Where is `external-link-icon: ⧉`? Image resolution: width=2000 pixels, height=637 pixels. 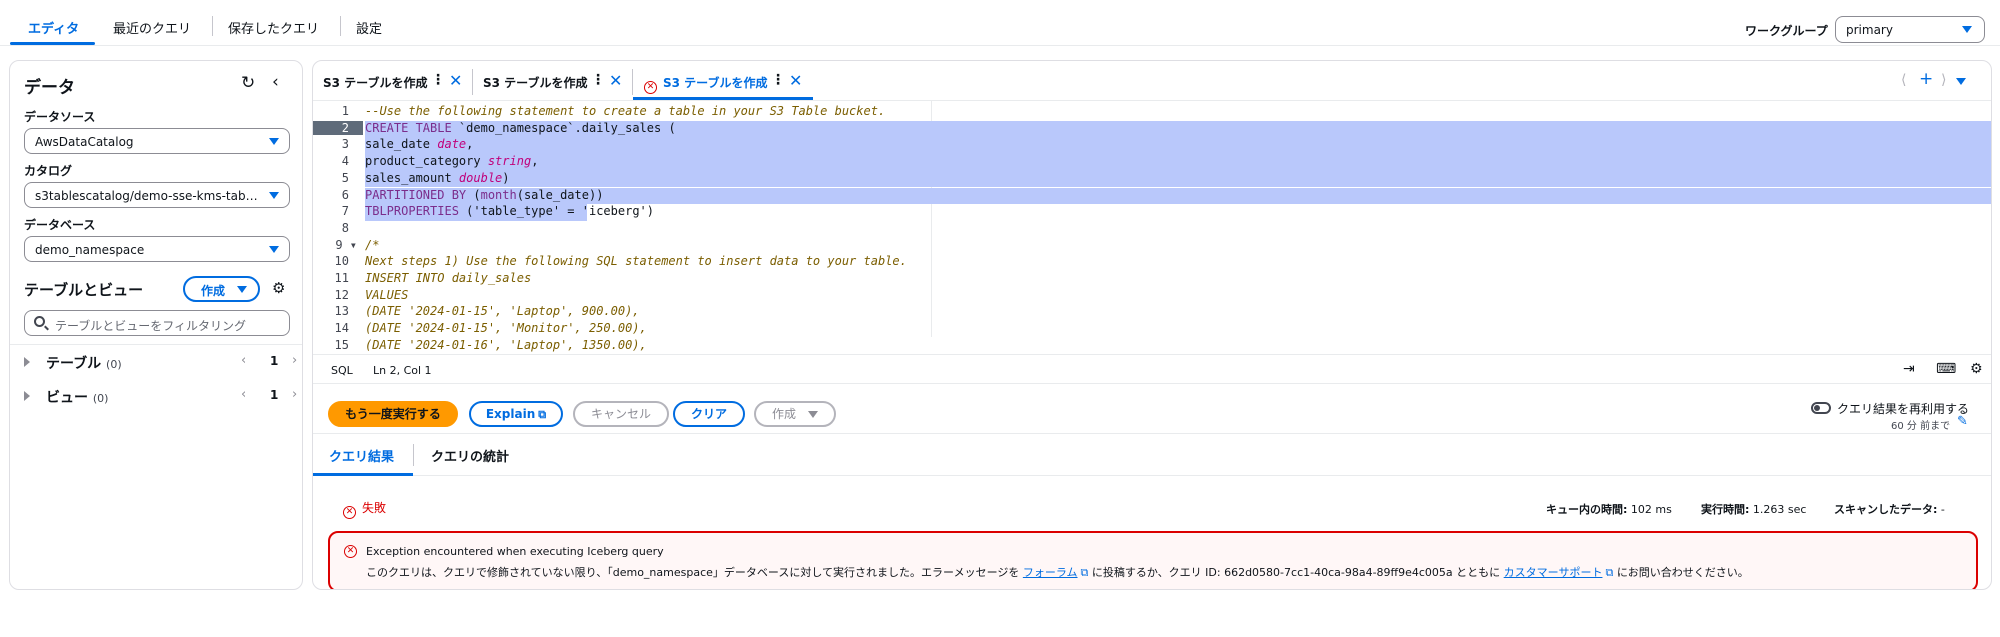
external-link-icon: ⧉ is located at coordinates (1084, 572).